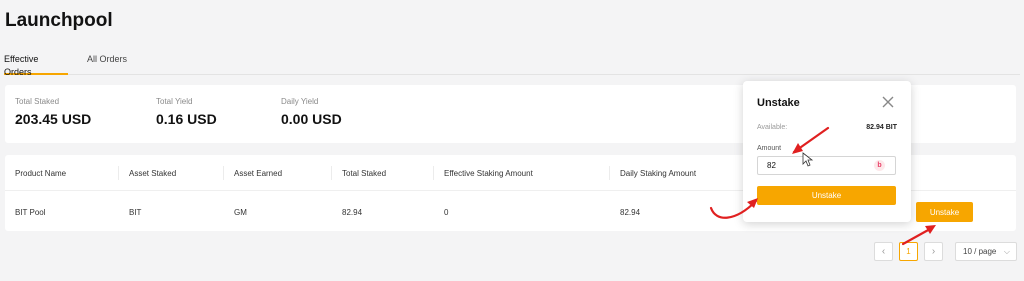 The width and height of the screenshot is (1024, 281). What do you see at coordinates (59, 20) in the screenshot?
I see `page-title: Launchpool` at bounding box center [59, 20].